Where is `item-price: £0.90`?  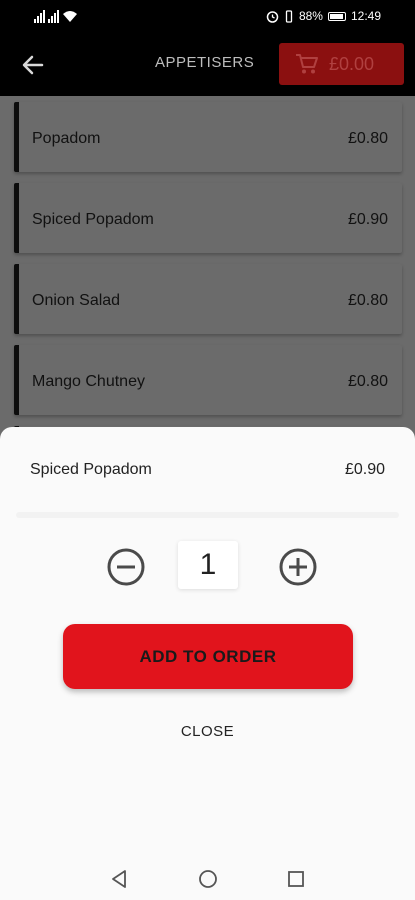 item-price: £0.90 is located at coordinates (367, 219).